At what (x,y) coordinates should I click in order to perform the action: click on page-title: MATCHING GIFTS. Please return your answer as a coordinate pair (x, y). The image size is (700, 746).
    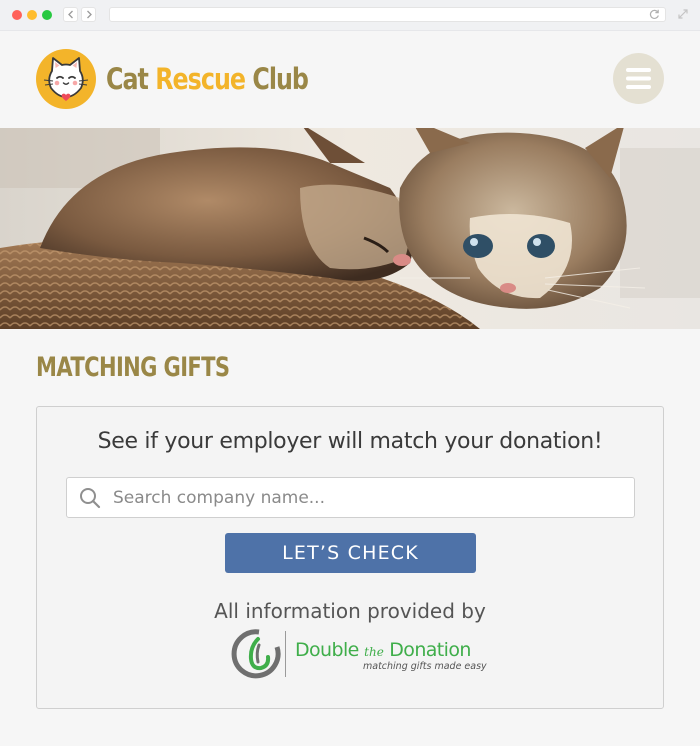
    Looking at the image, I should click on (133, 367).